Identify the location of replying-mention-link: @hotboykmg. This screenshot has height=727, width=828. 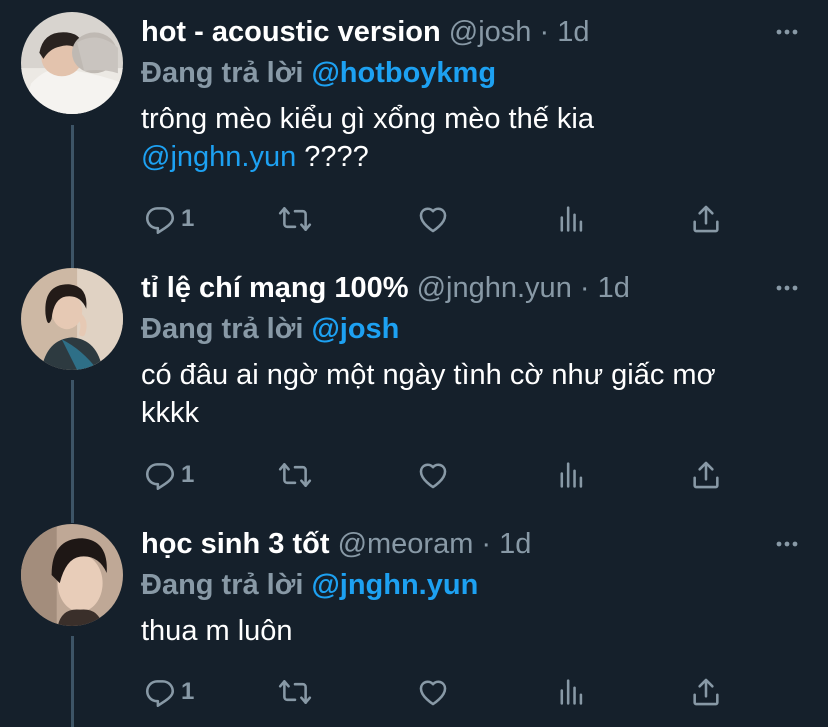
(403, 73).